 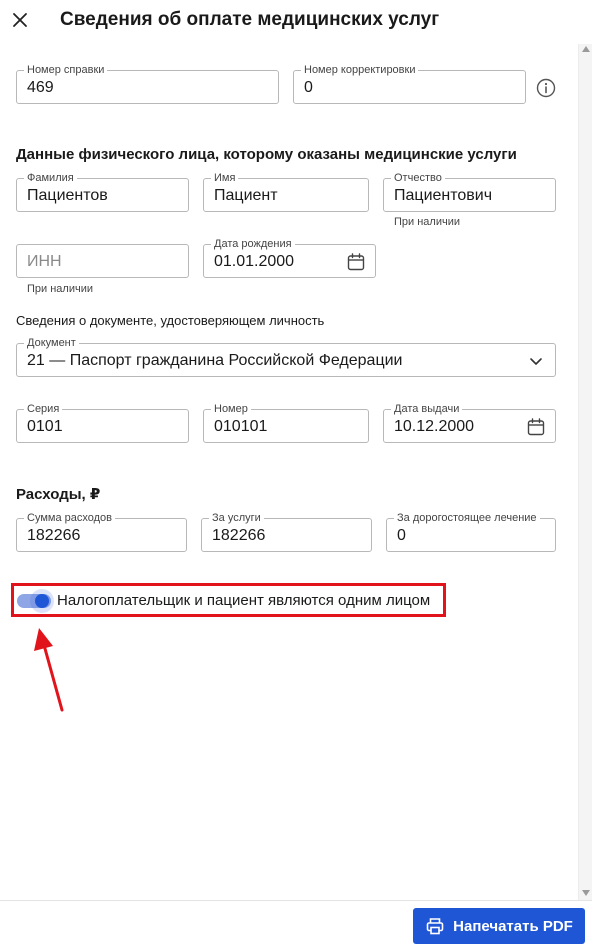 What do you see at coordinates (286, 192) in the screenshot?
I see `name-field: Имя Пациент` at bounding box center [286, 192].